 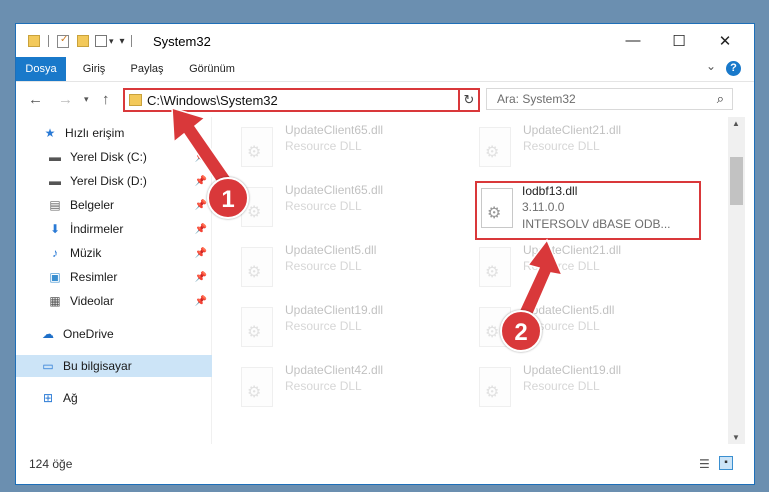 I want to click on window-title: System32, so click(x=182, y=41).